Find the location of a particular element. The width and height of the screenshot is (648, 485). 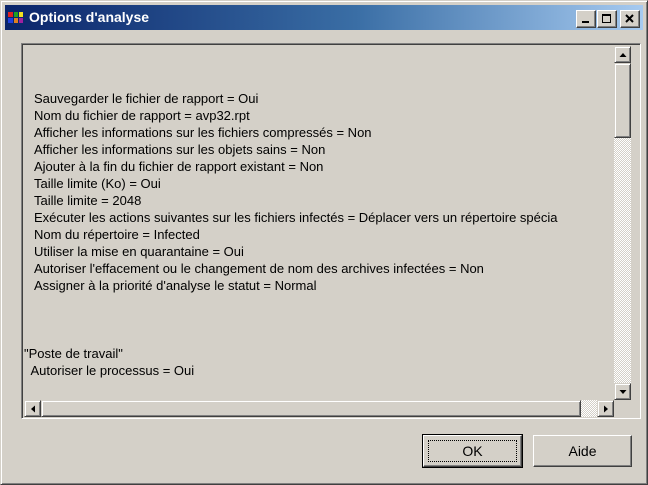

scroll-right-button is located at coordinates (605, 408).